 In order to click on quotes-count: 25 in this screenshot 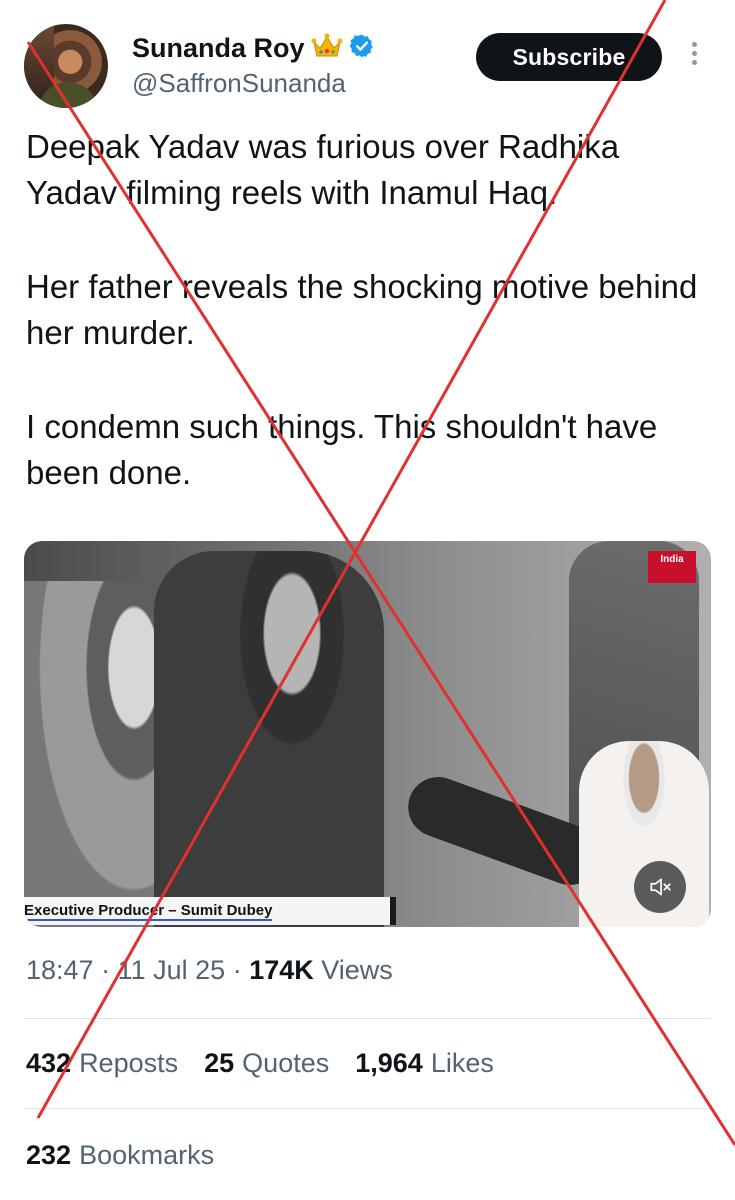, I will do `click(219, 1063)`.